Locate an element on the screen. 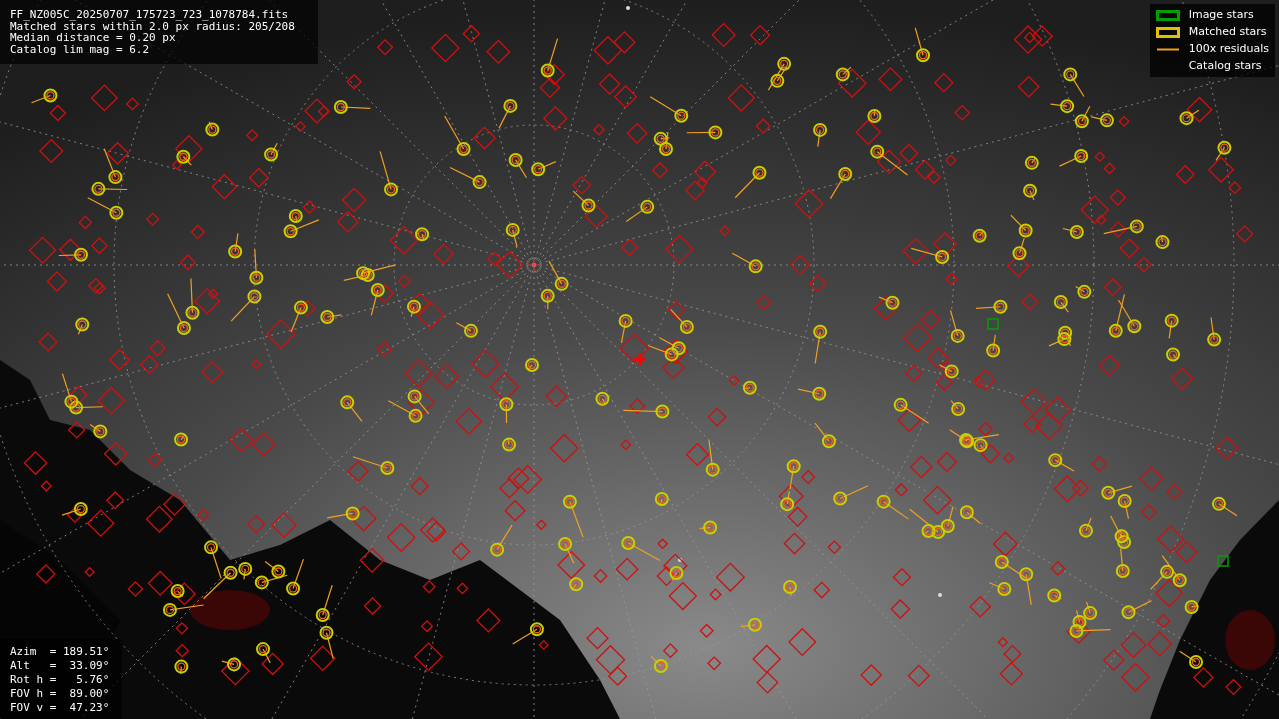  pointing-text: Alt = 33.09° is located at coordinates (60, 666).